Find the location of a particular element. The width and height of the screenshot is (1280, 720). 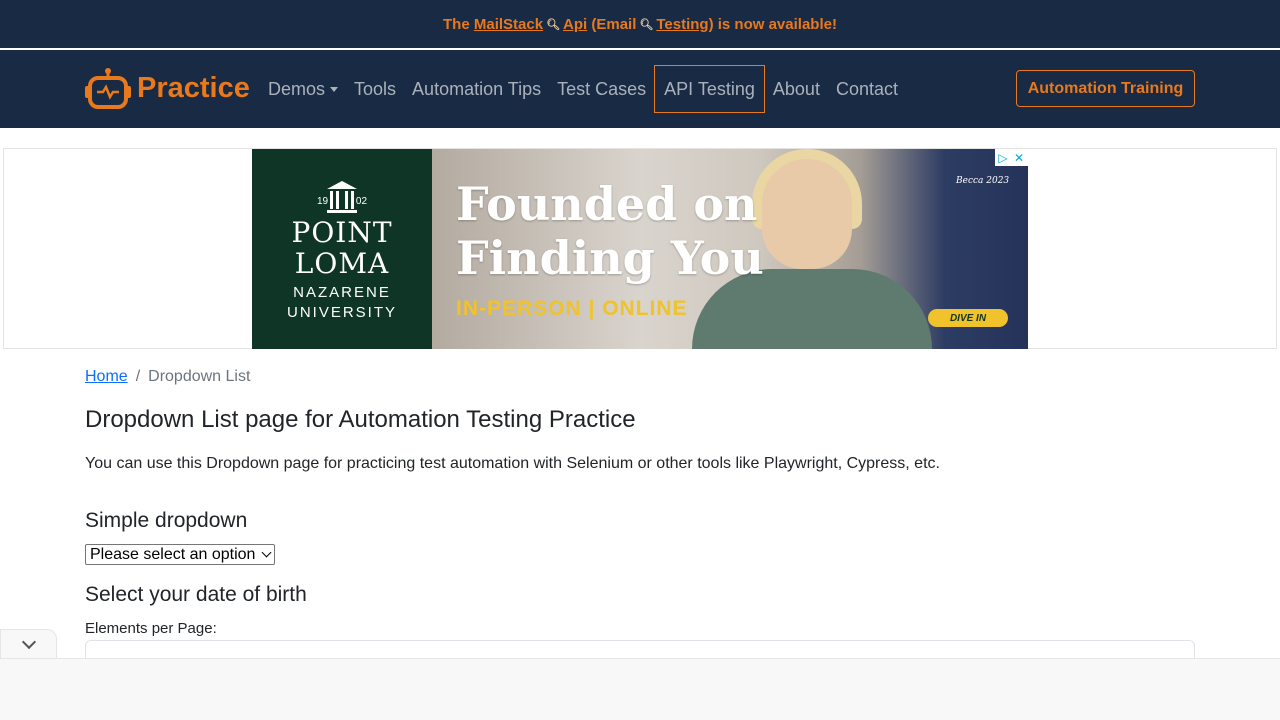

ad-dive-in-button: DIVE IN is located at coordinates (968, 318).